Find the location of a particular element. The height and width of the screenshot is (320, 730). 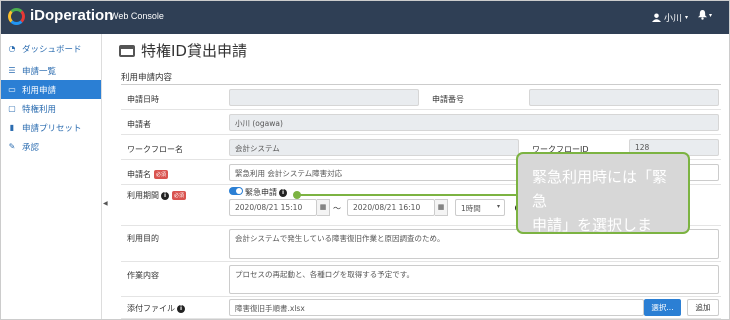

workflow-name-field: 会計システム is located at coordinates (374, 147).